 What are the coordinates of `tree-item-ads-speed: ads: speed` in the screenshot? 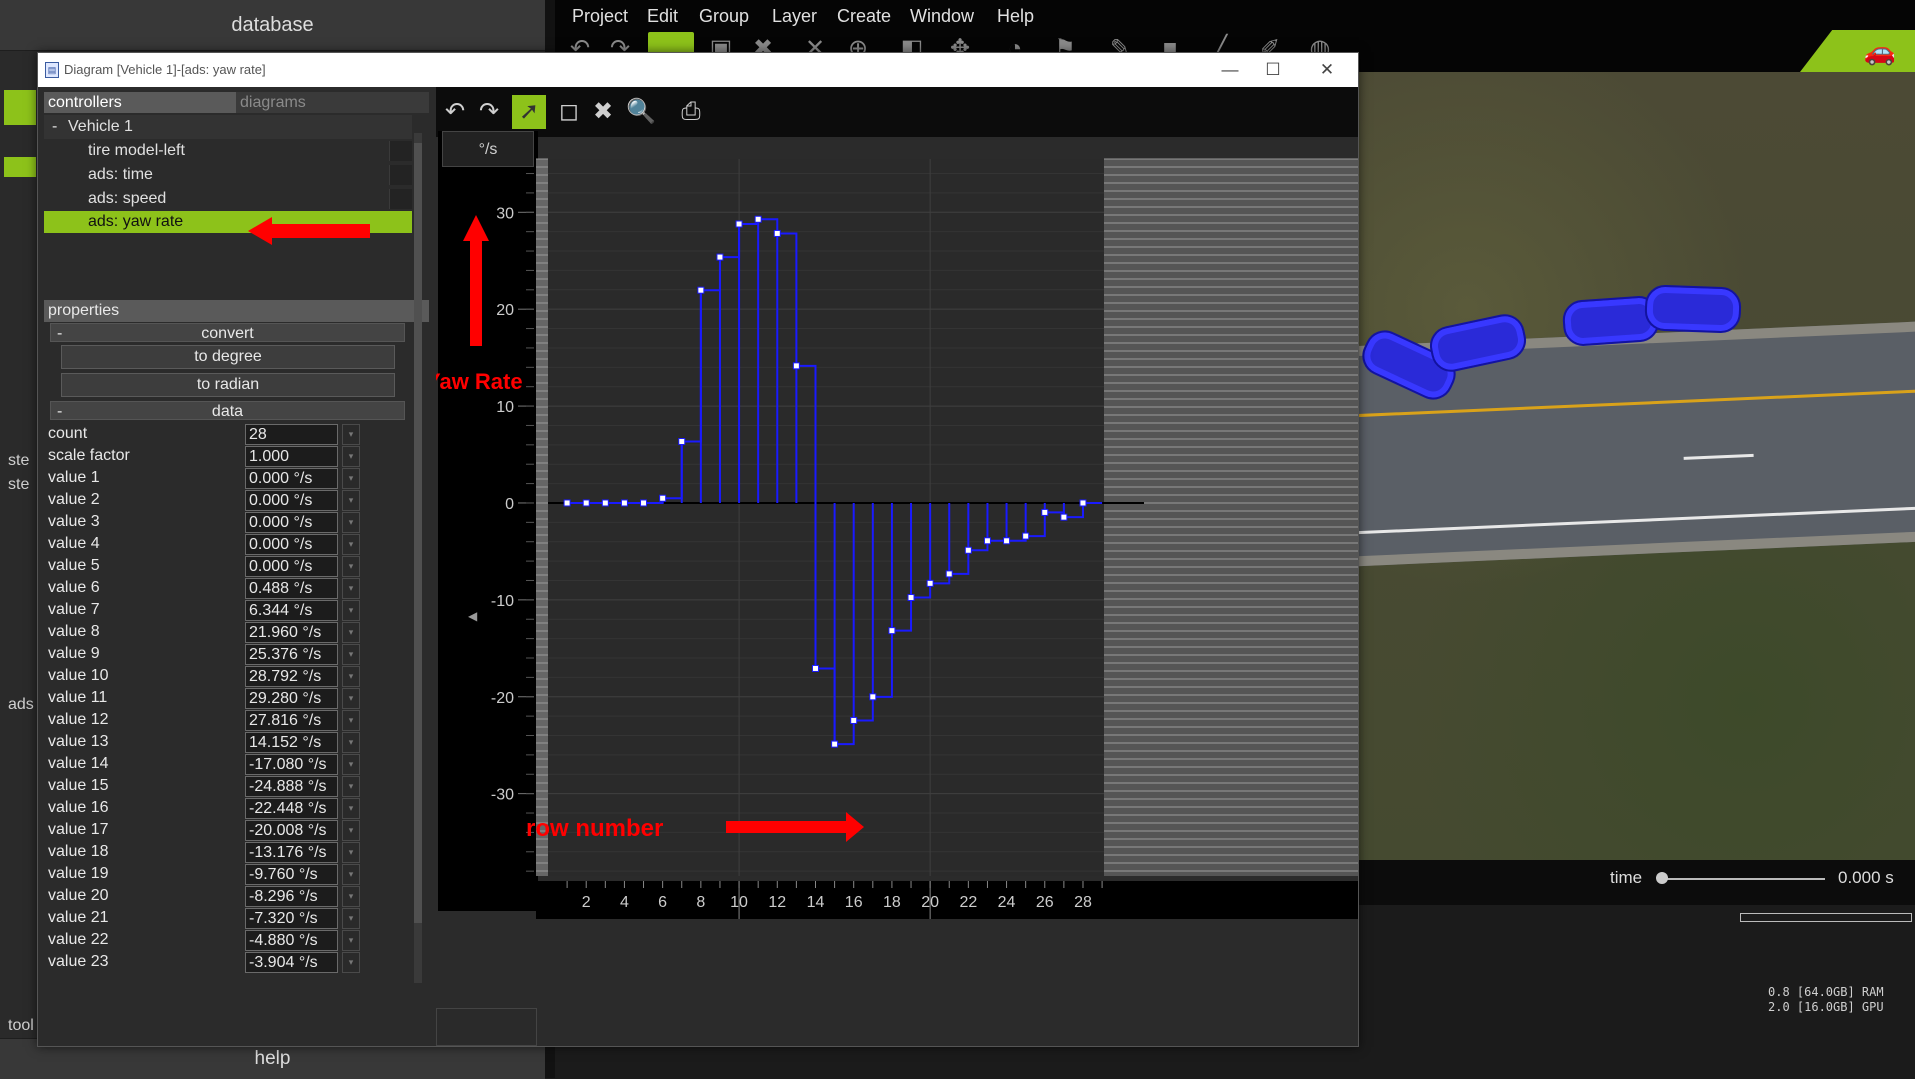 It's located at (228, 199).